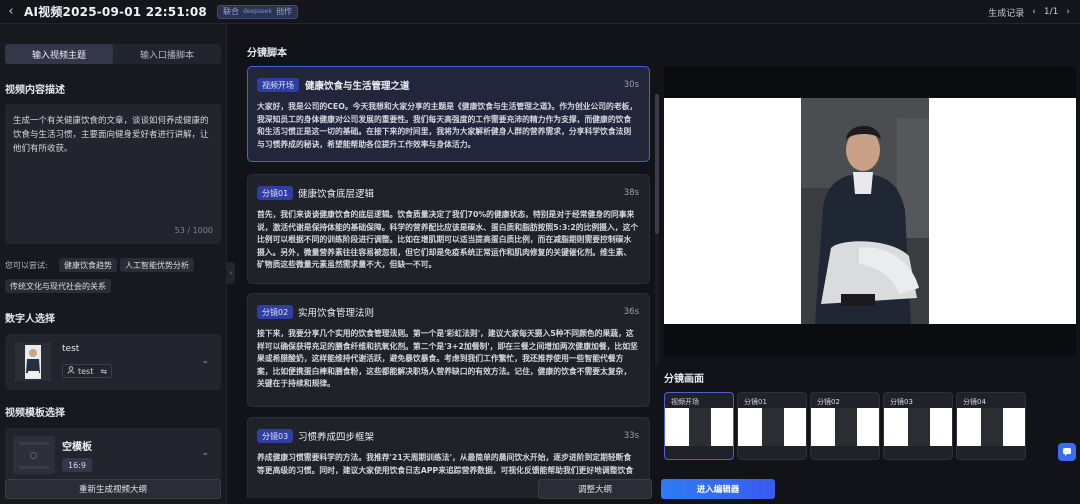 The width and height of the screenshot is (1080, 504). Describe the element at coordinates (115, 12) in the screenshot. I see `page-title: AI视频2025-09-01 22:51:08` at that location.